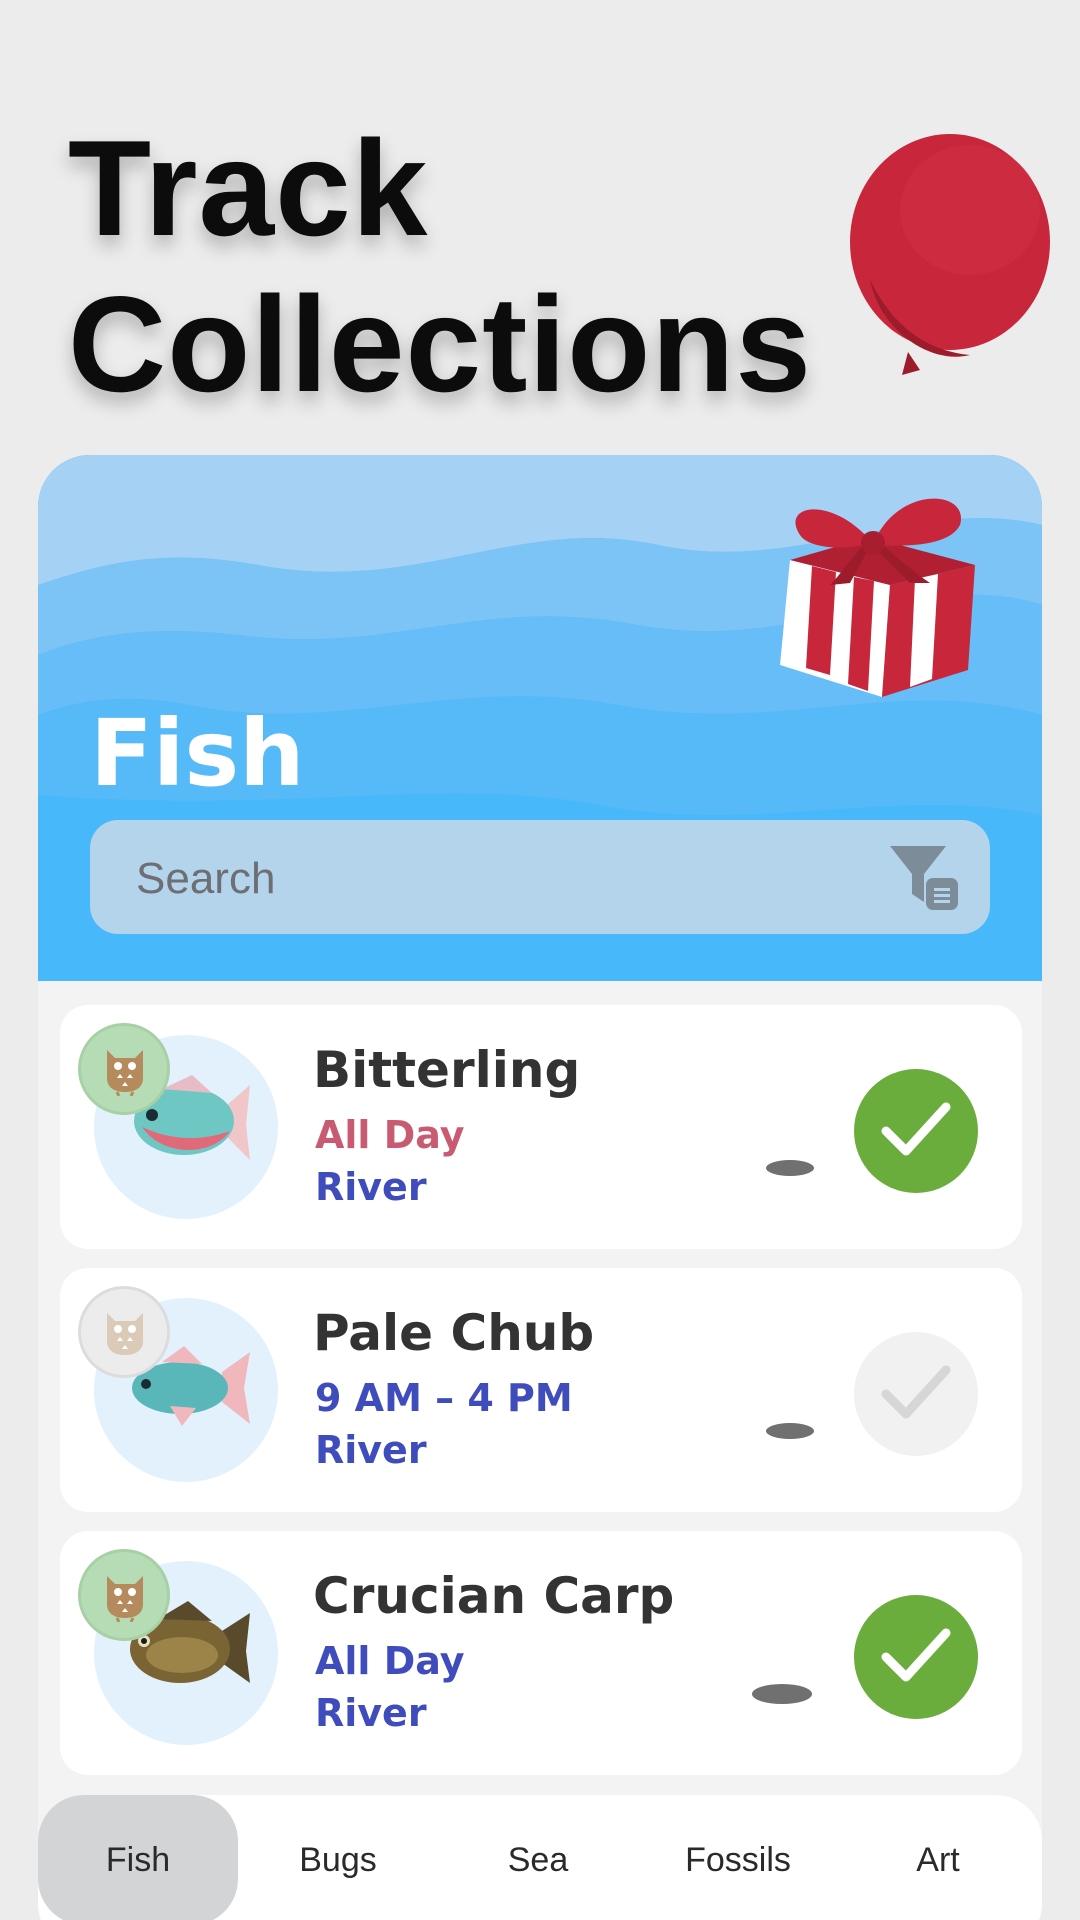  Describe the element at coordinates (877, 597) in the screenshot. I see `gift-icon` at that location.